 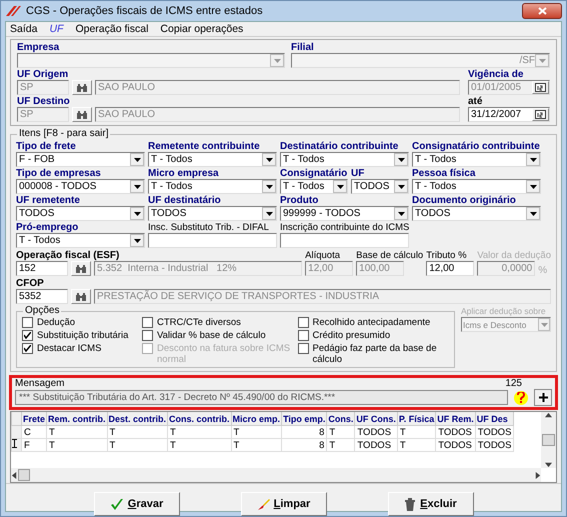 What do you see at coordinates (376, 419) in the screenshot?
I see `column-header: UF Cons.` at bounding box center [376, 419].